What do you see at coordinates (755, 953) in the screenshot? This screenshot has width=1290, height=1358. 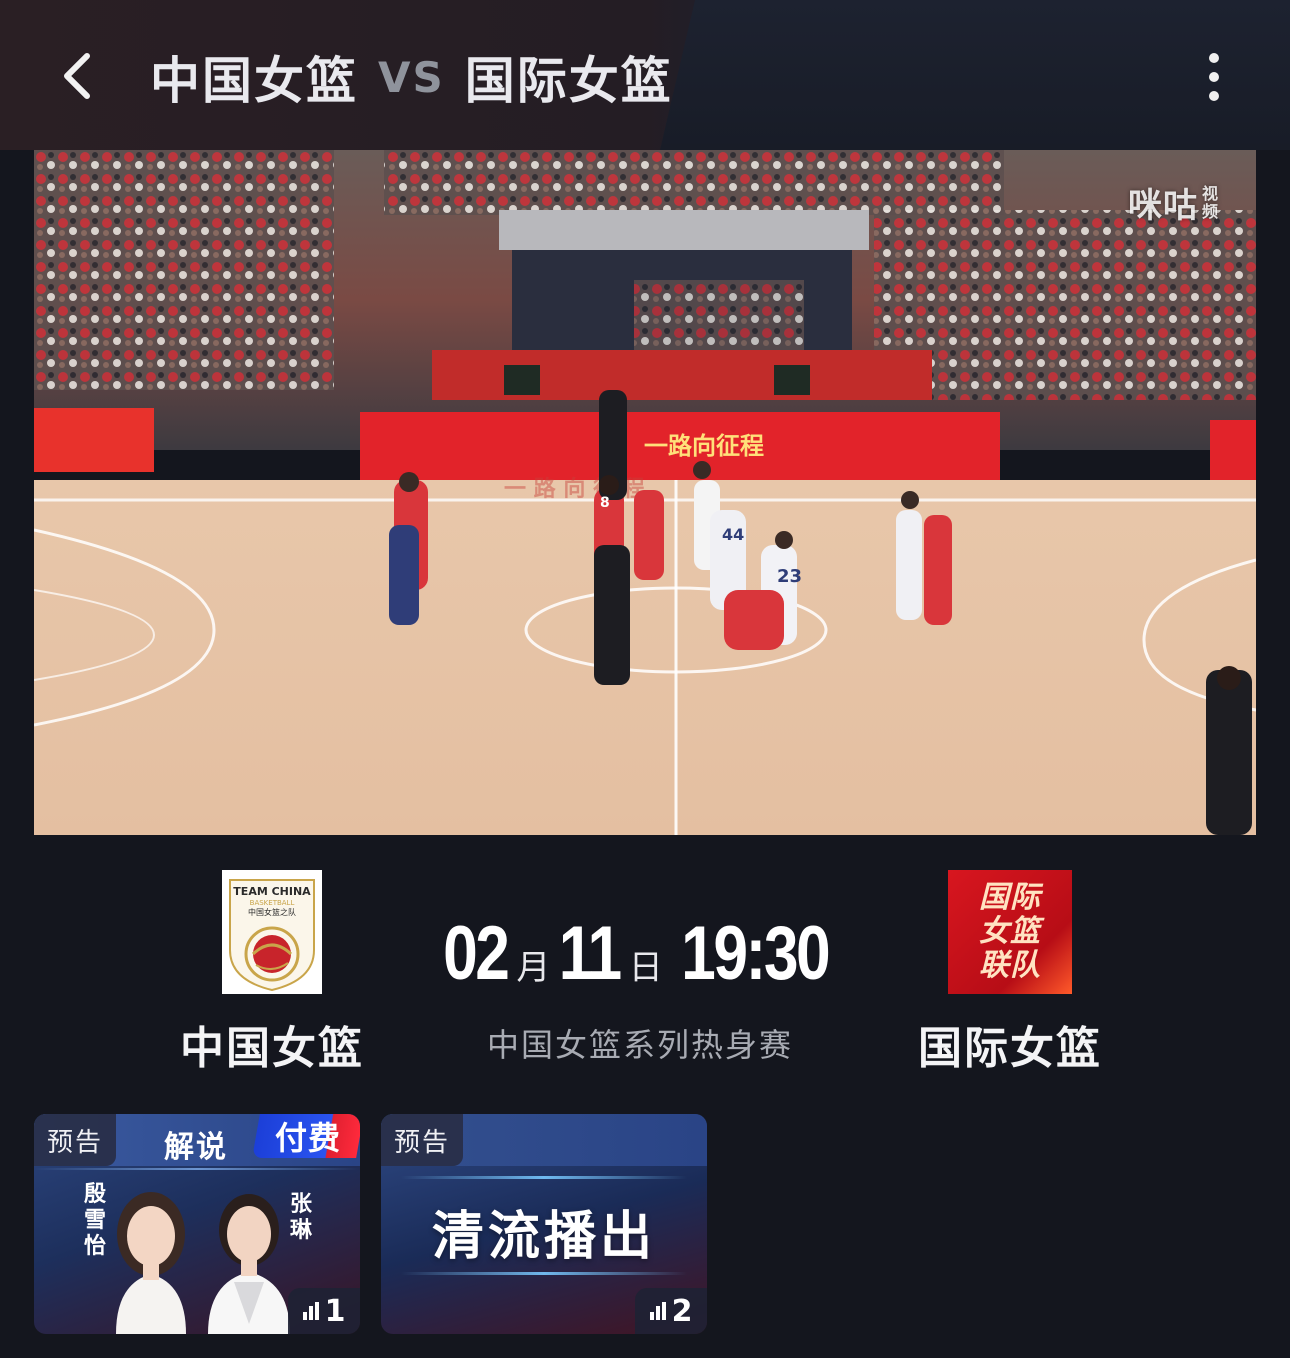 I see `match-time: 19:30` at bounding box center [755, 953].